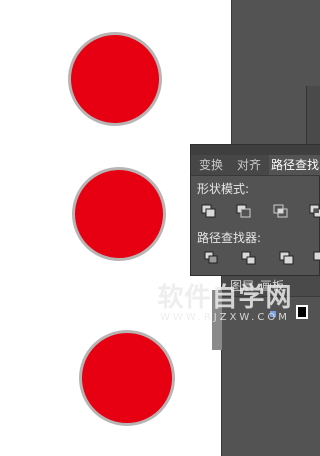 The image size is (320, 456). Describe the element at coordinates (217, 320) in the screenshot. I see `left-gray-edge` at that location.